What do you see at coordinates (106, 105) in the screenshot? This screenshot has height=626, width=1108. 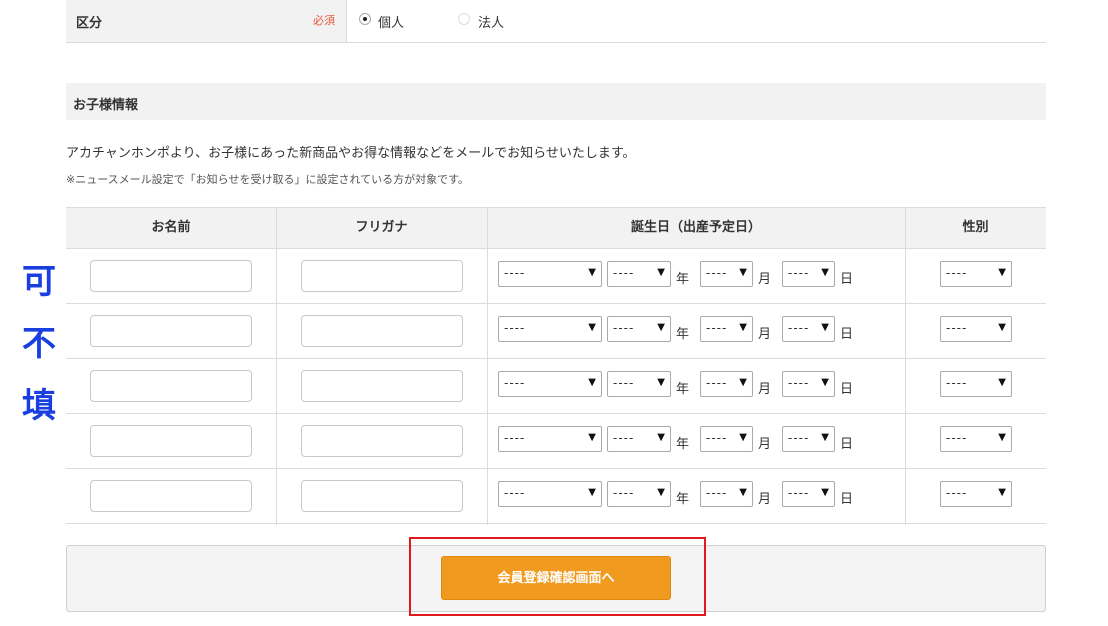 I see `children-info-title: お子様情報` at bounding box center [106, 105].